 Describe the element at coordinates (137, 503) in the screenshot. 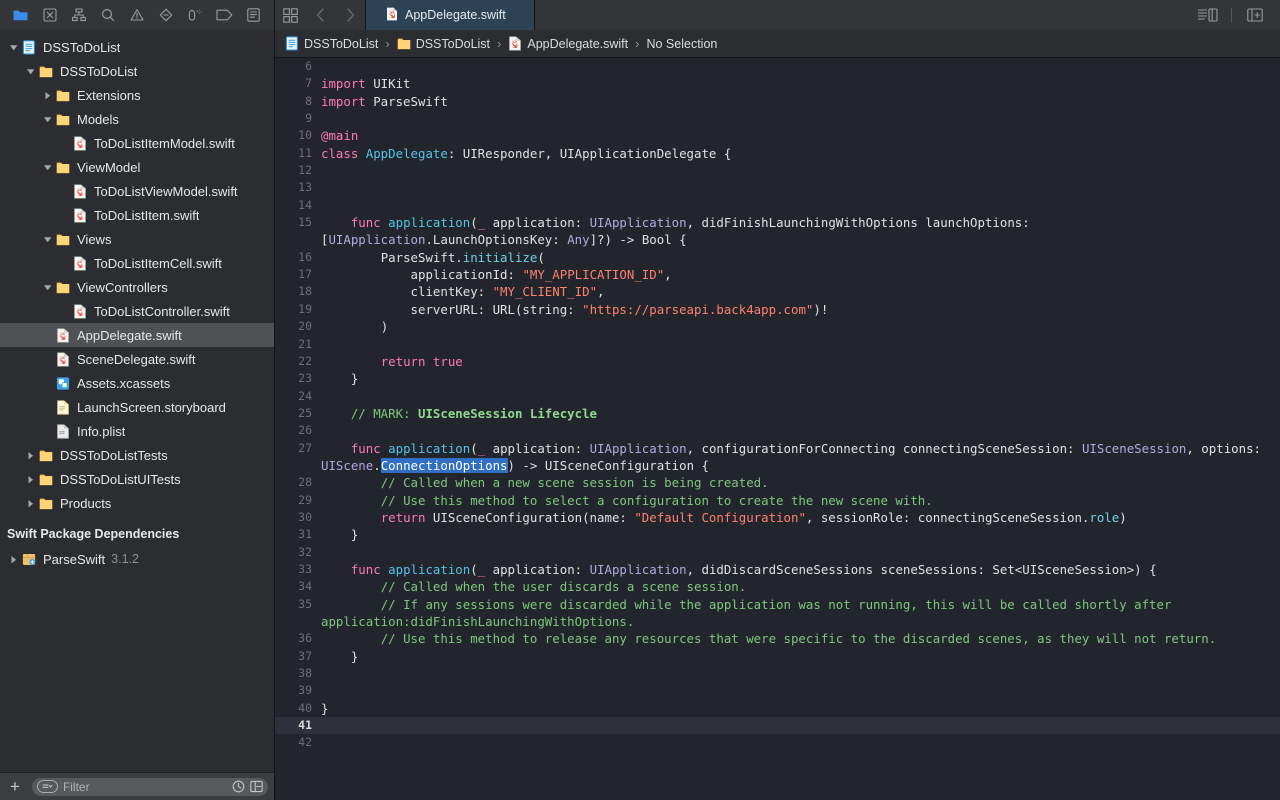

I see `tree-item-products: Products` at that location.